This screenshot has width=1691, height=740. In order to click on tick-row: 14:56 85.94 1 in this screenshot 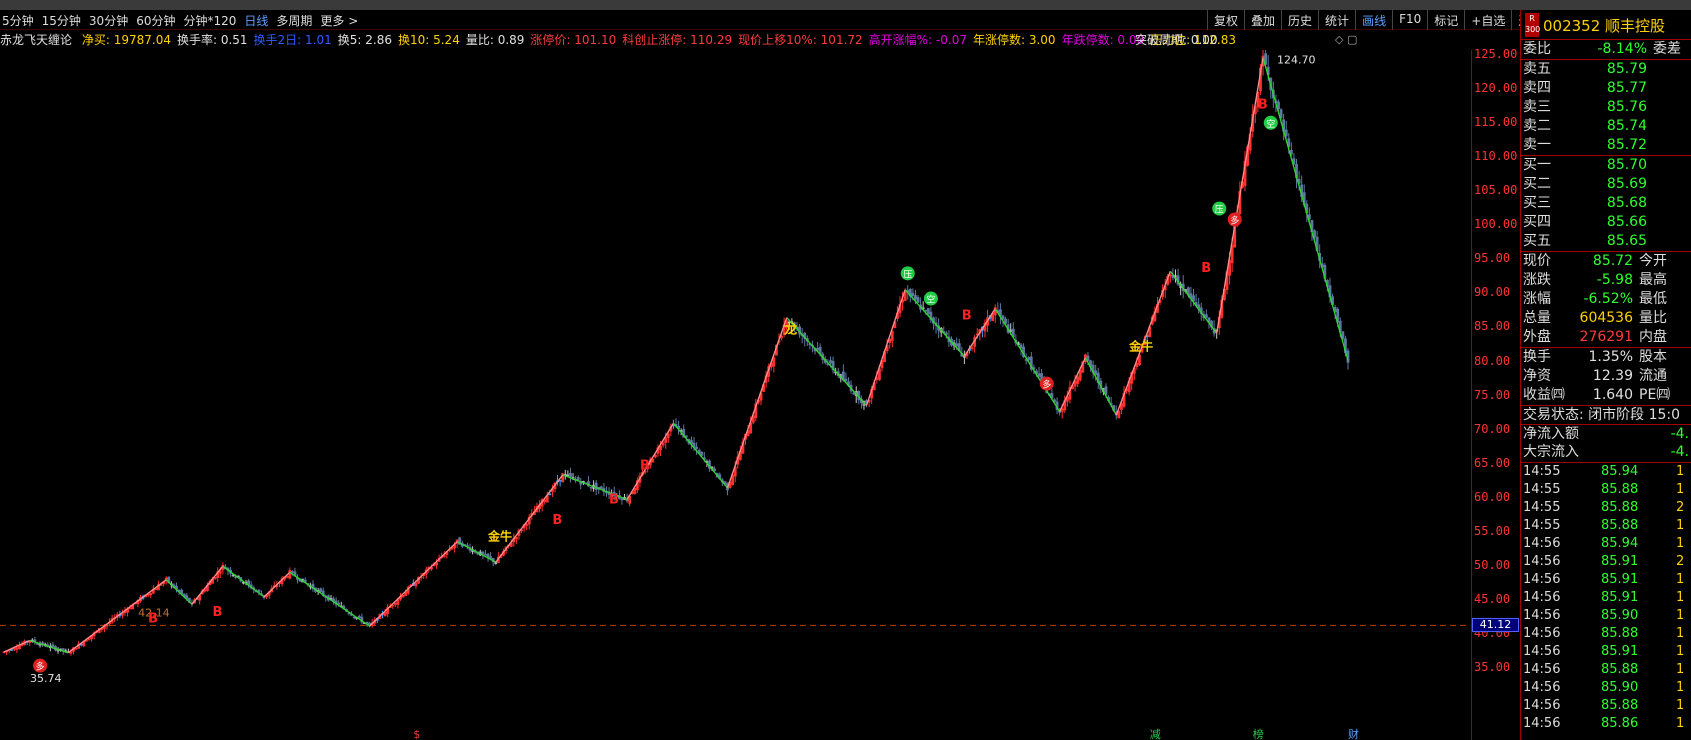, I will do `click(1604, 543)`.